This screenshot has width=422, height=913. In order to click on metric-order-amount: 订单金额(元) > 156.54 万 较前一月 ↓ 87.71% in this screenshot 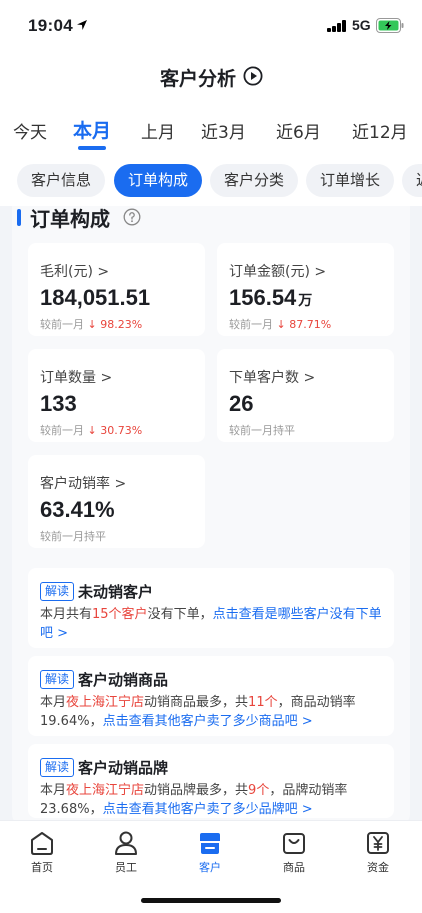, I will do `click(305, 289)`.